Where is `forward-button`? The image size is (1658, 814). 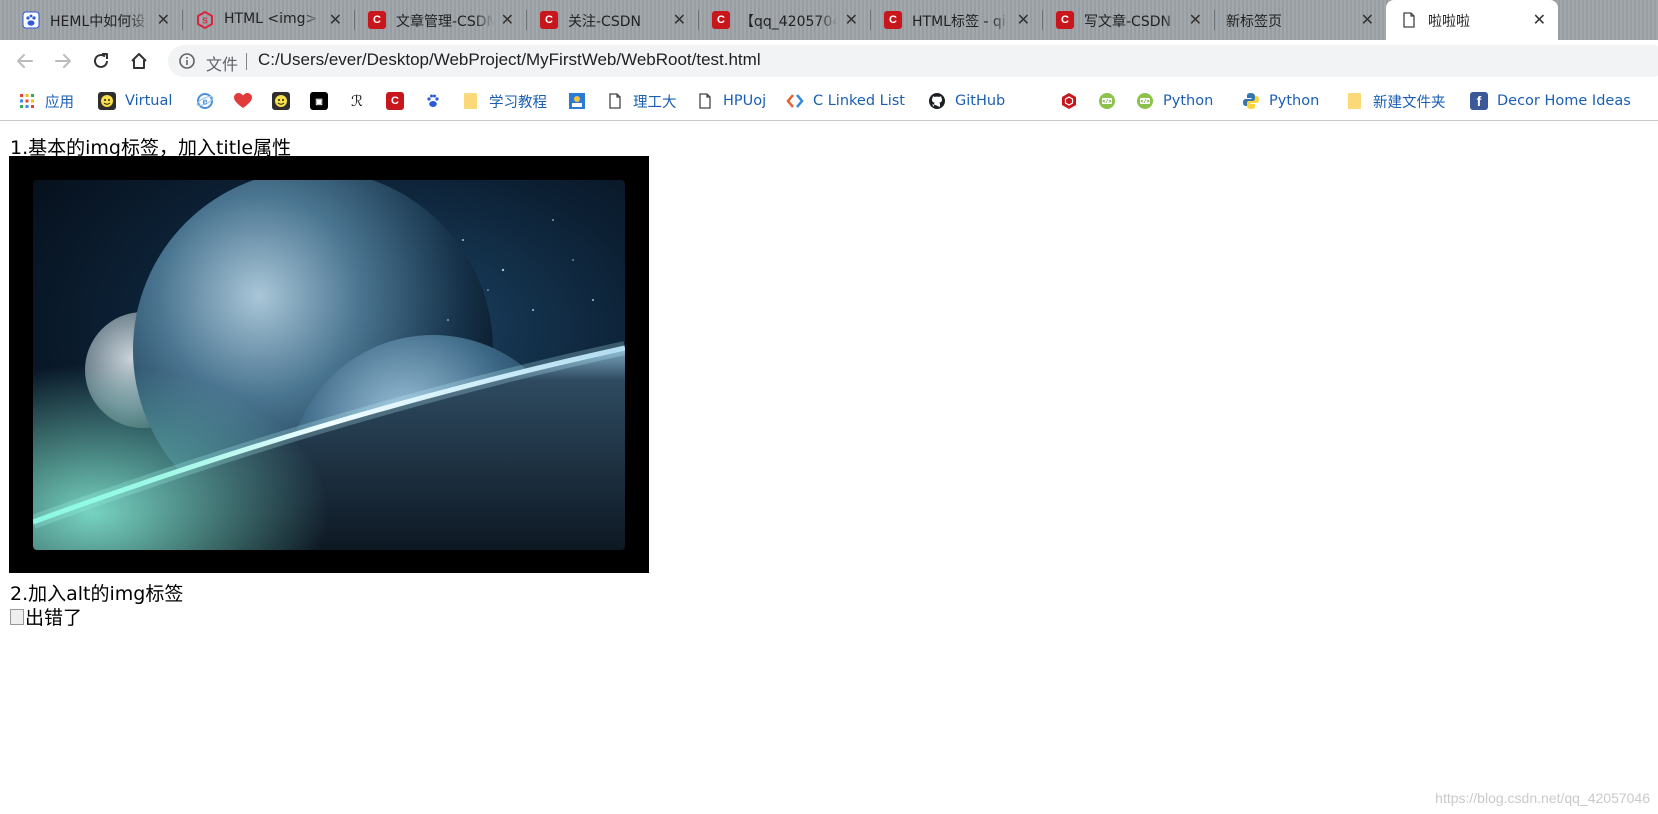 forward-button is located at coordinates (63, 61).